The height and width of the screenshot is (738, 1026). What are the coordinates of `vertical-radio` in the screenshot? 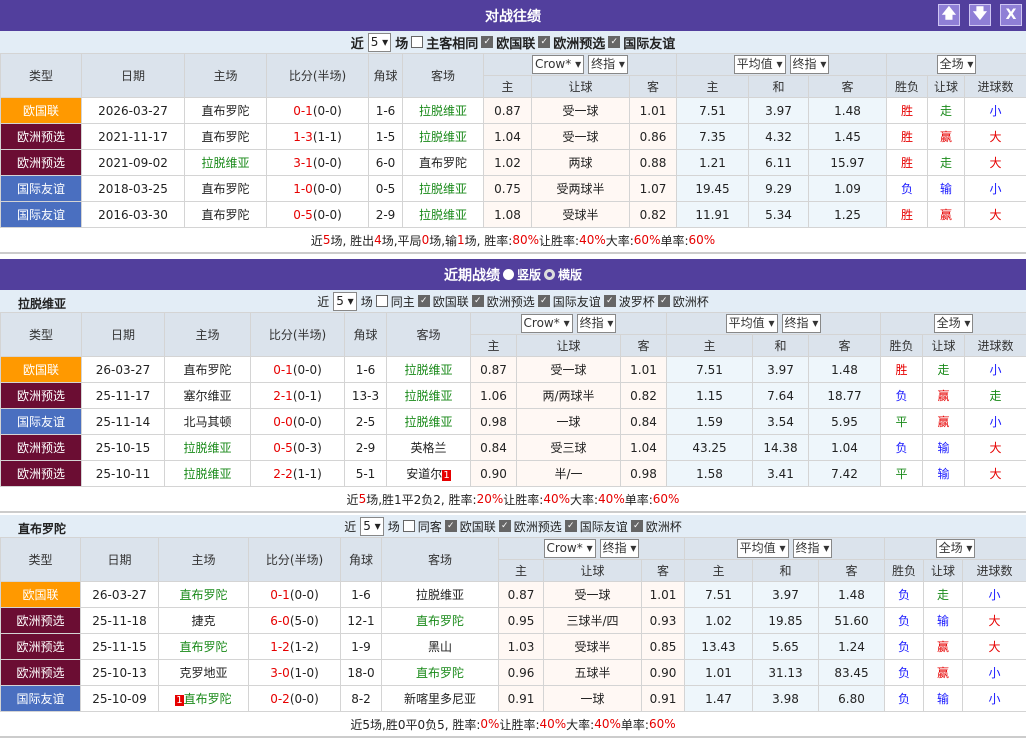 It's located at (508, 274).